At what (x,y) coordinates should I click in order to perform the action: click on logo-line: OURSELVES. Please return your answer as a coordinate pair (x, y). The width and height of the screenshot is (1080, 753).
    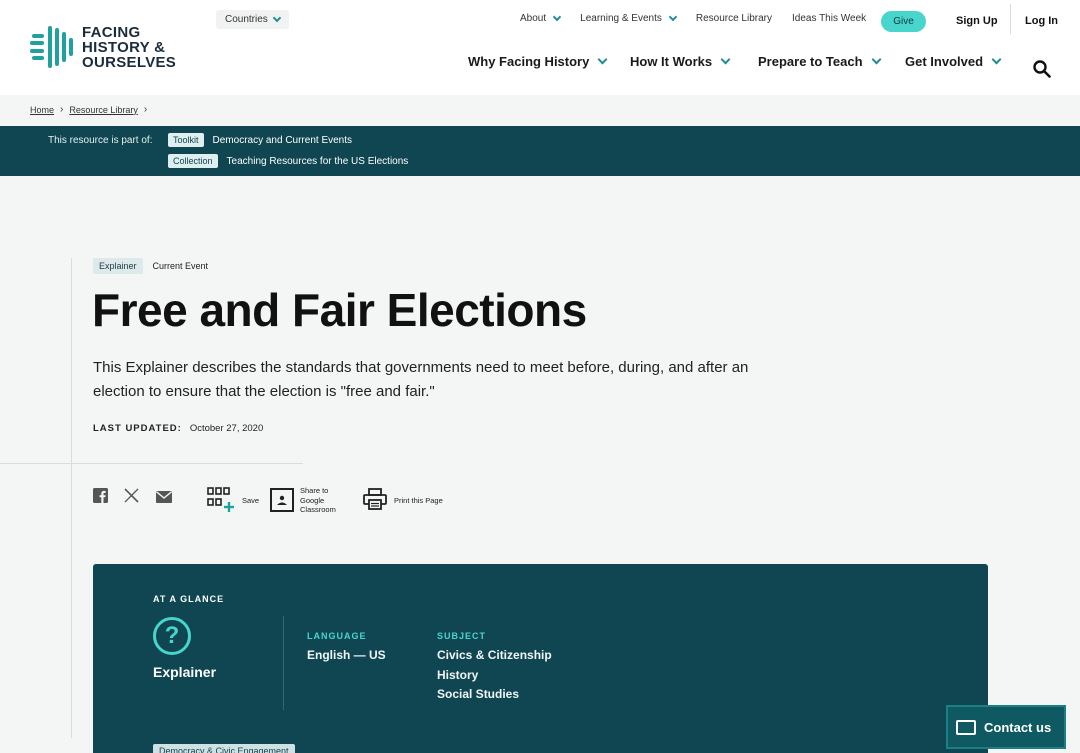
    Looking at the image, I should click on (129, 62).